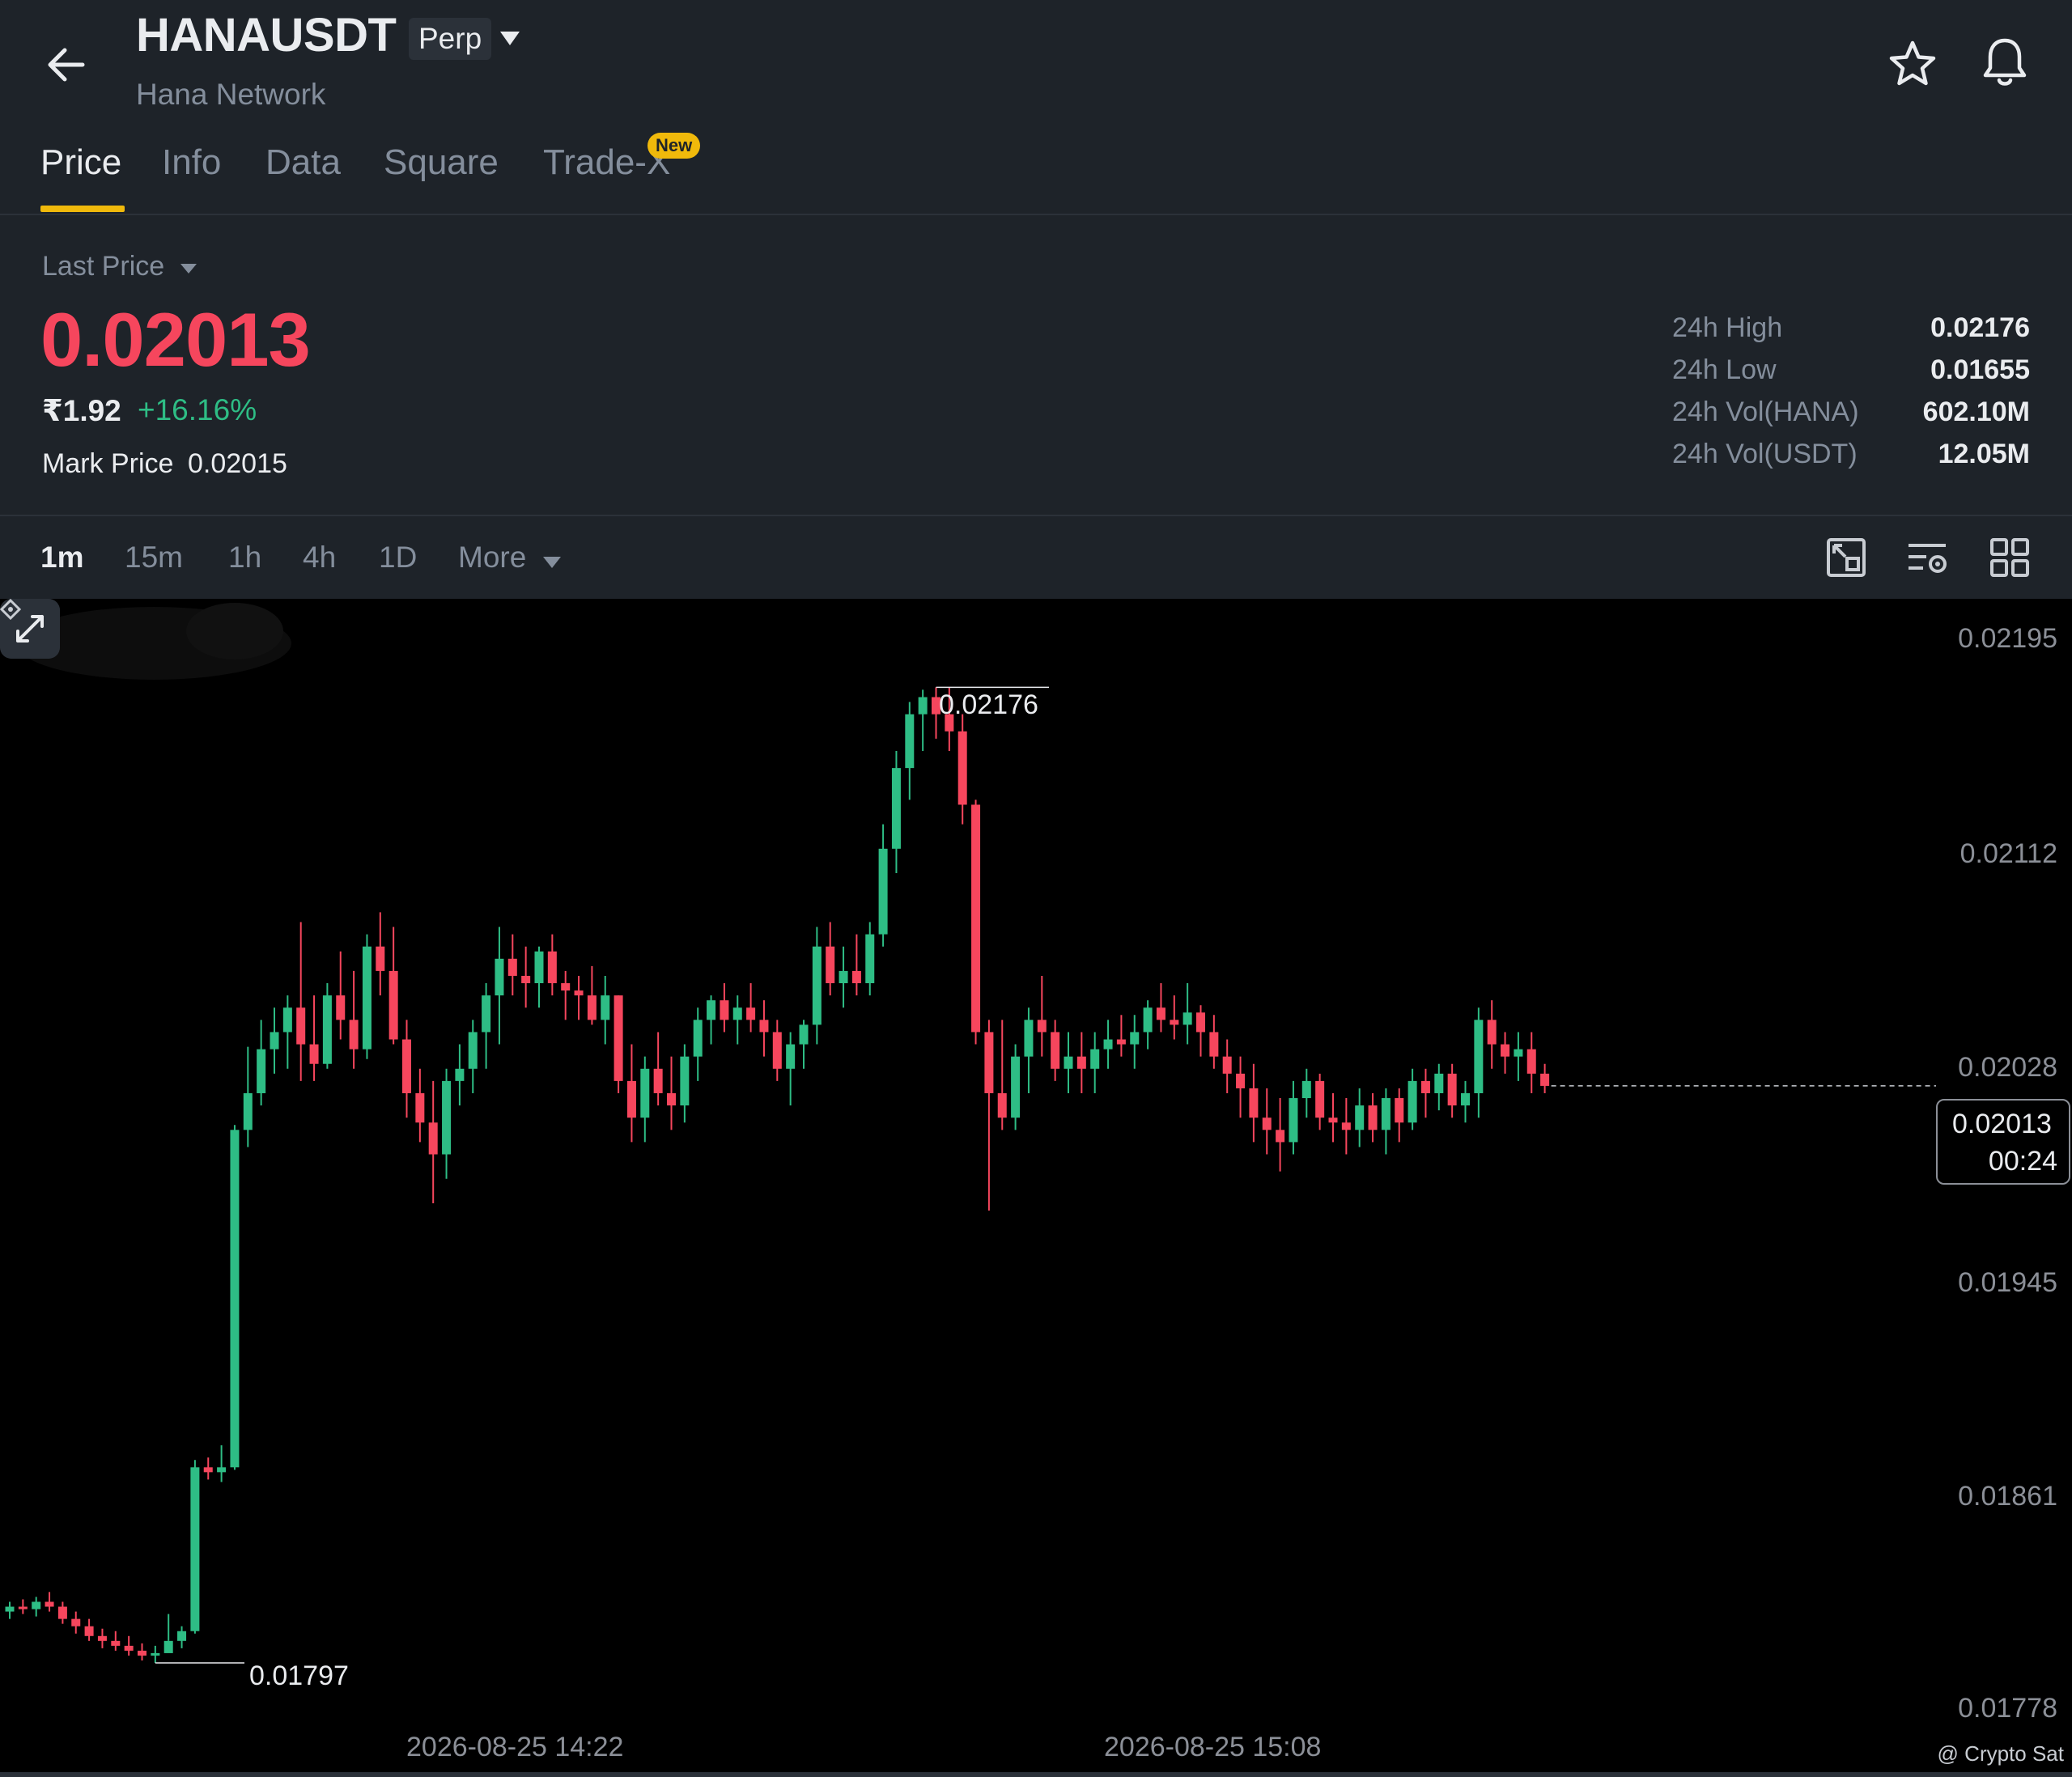 This screenshot has height=1777, width=2072. What do you see at coordinates (2000, 1753) in the screenshot?
I see `credit-text: @ Crypto Sat` at bounding box center [2000, 1753].